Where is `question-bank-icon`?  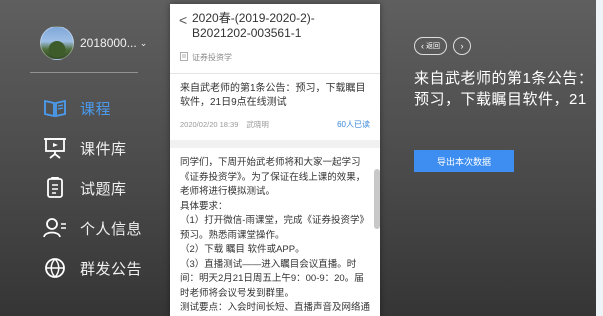 question-bank-icon is located at coordinates (55, 188).